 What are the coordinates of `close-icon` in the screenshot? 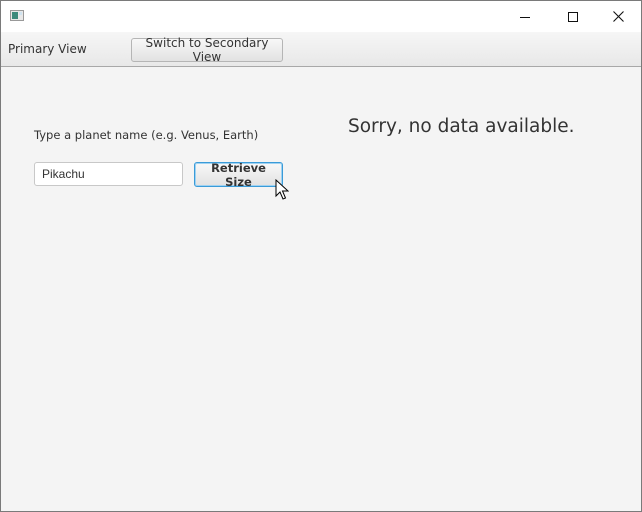 It's located at (618, 16).